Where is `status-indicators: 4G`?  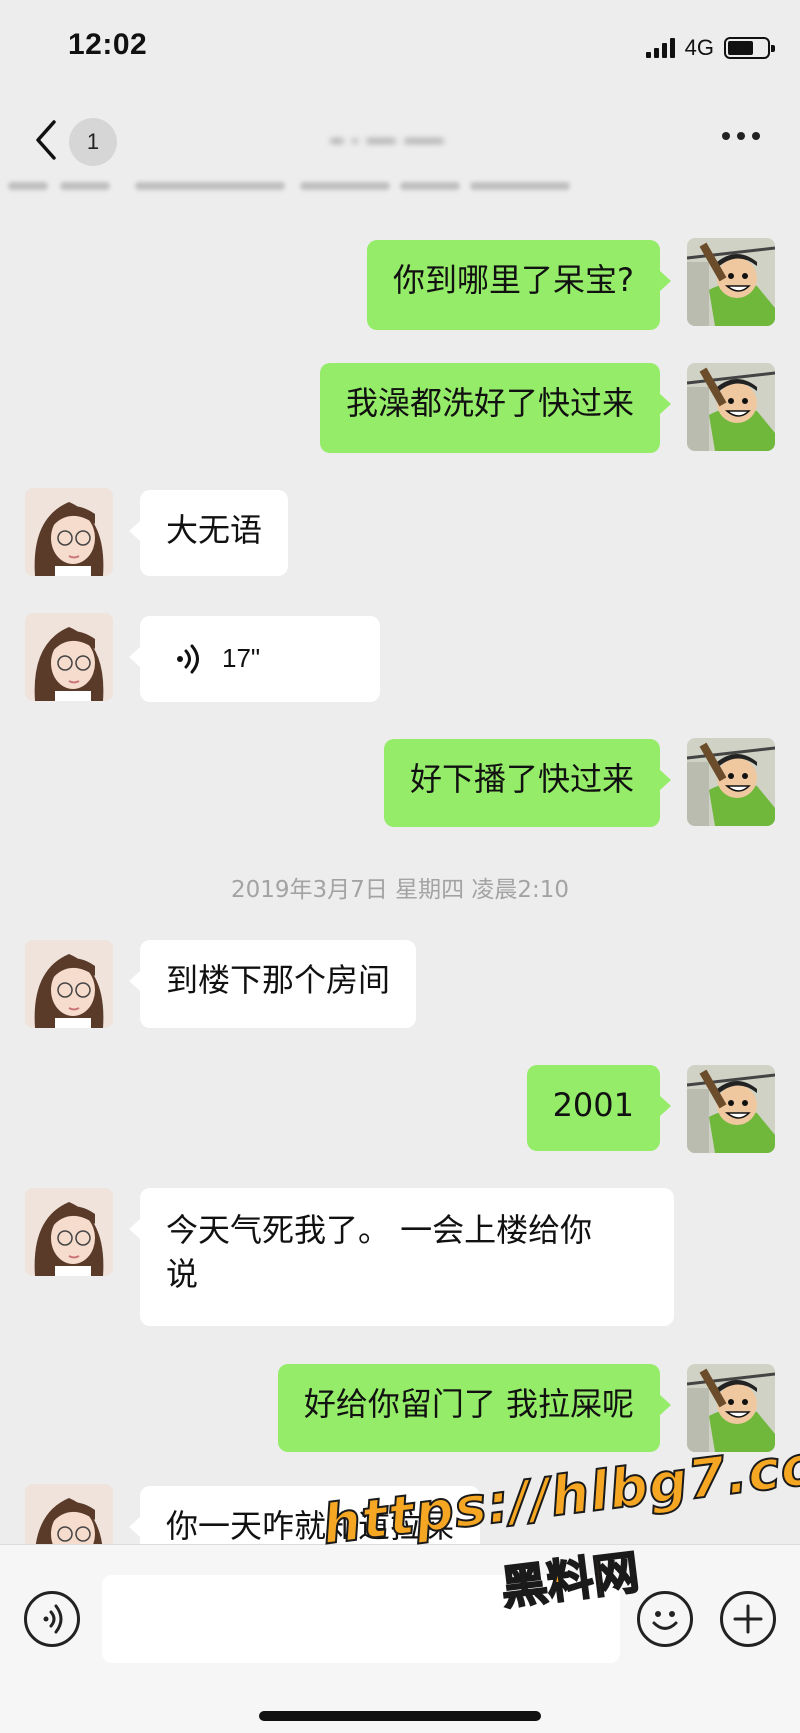 status-indicators: 4G is located at coordinates (710, 48).